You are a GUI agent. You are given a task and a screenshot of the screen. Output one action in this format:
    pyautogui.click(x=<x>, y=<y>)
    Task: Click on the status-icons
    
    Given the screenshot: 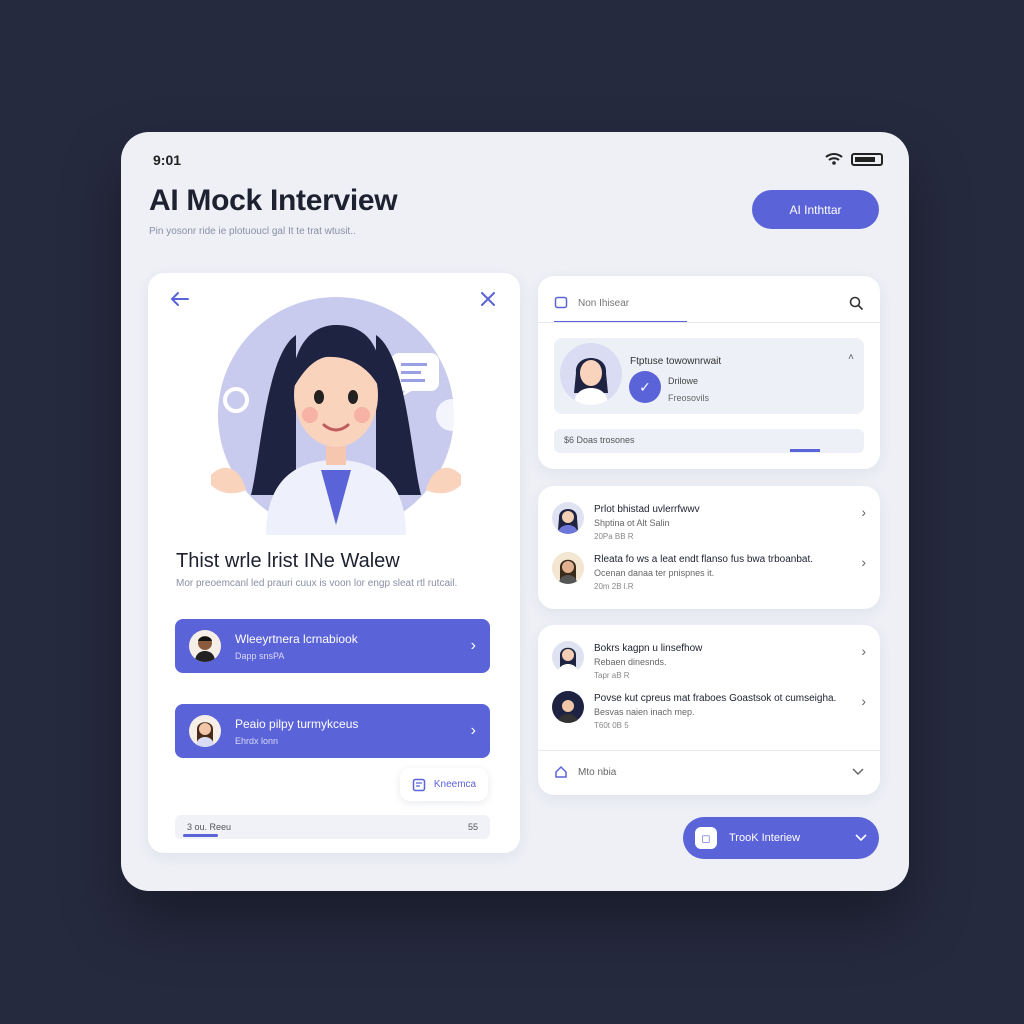 What is the action you would take?
    pyautogui.click(x=854, y=159)
    